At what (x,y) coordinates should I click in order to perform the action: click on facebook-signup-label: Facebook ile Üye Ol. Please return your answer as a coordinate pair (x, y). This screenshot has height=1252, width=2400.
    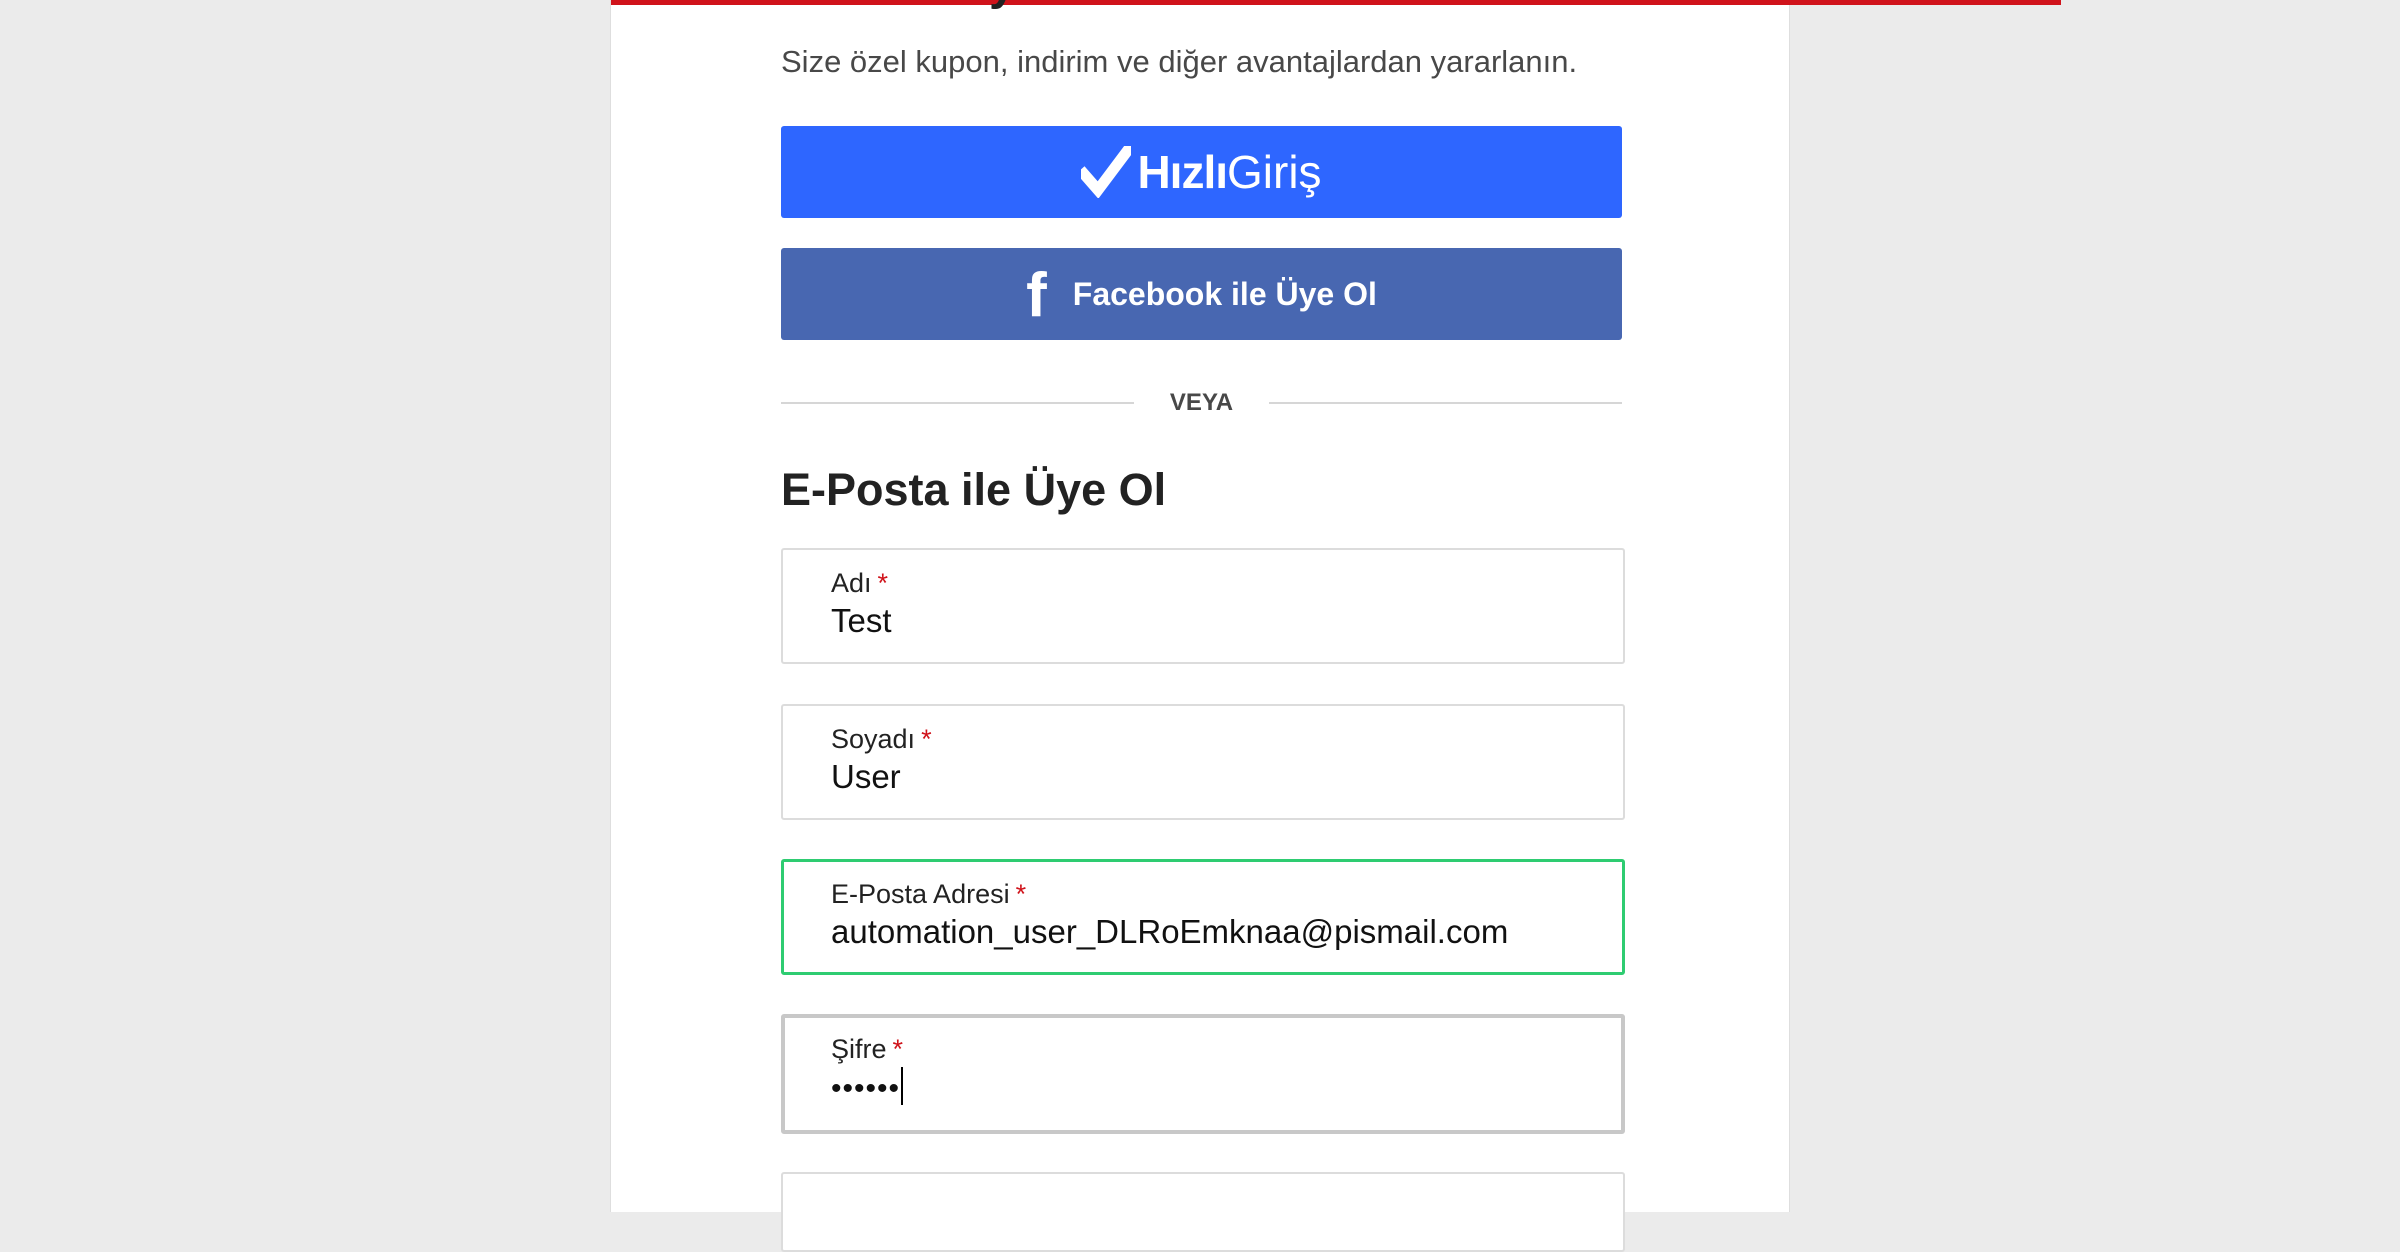
    Looking at the image, I should click on (1224, 293).